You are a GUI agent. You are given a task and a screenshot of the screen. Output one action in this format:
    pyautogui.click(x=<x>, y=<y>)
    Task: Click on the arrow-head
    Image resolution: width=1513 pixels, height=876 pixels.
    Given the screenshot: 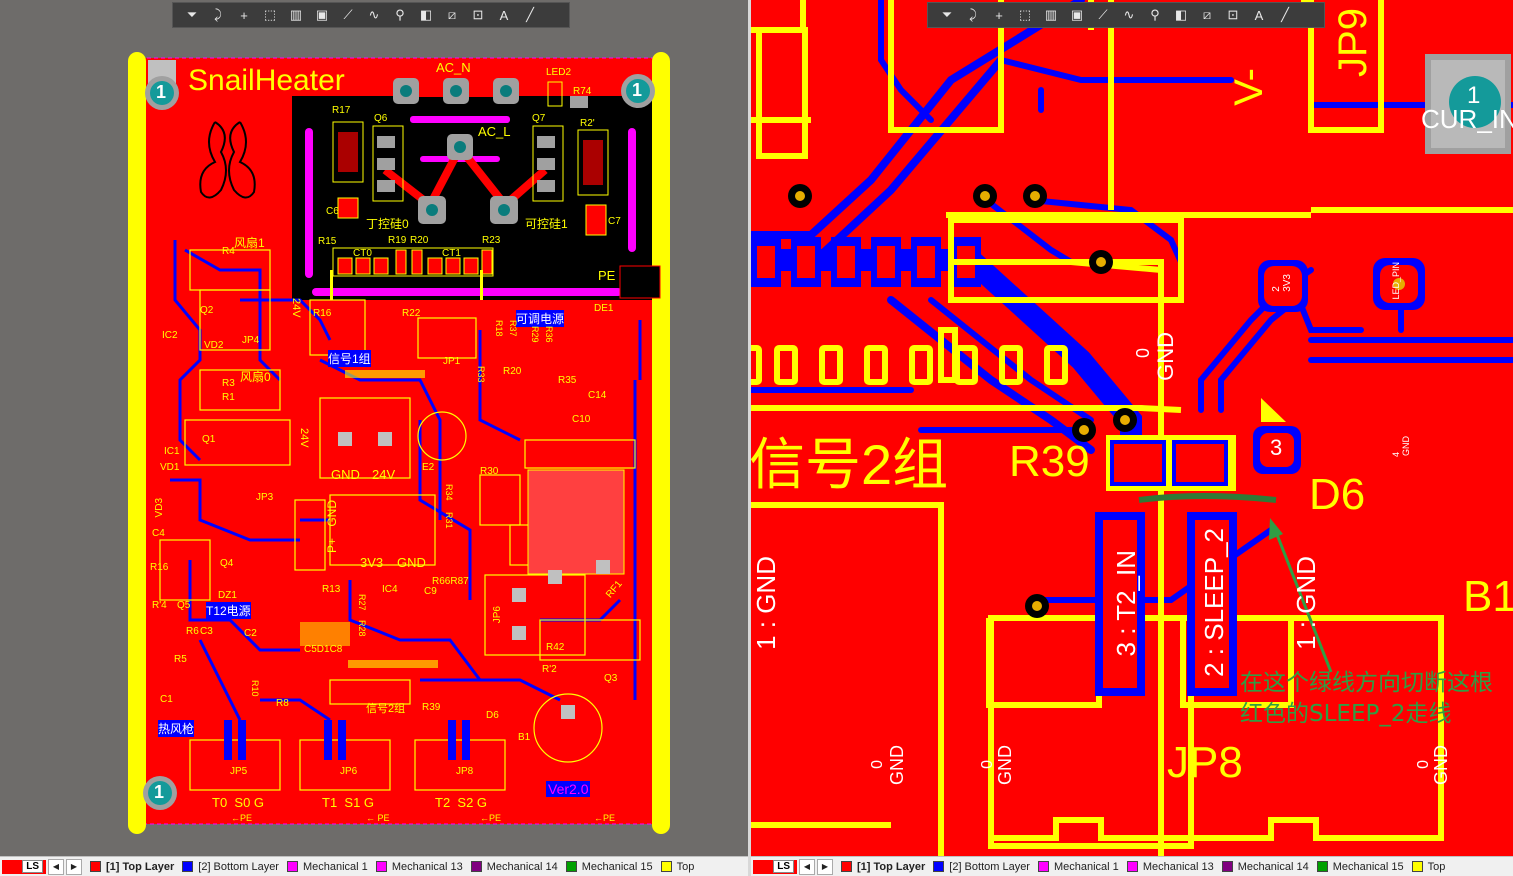 What is the action you would take?
    pyautogui.click(x=1276, y=529)
    